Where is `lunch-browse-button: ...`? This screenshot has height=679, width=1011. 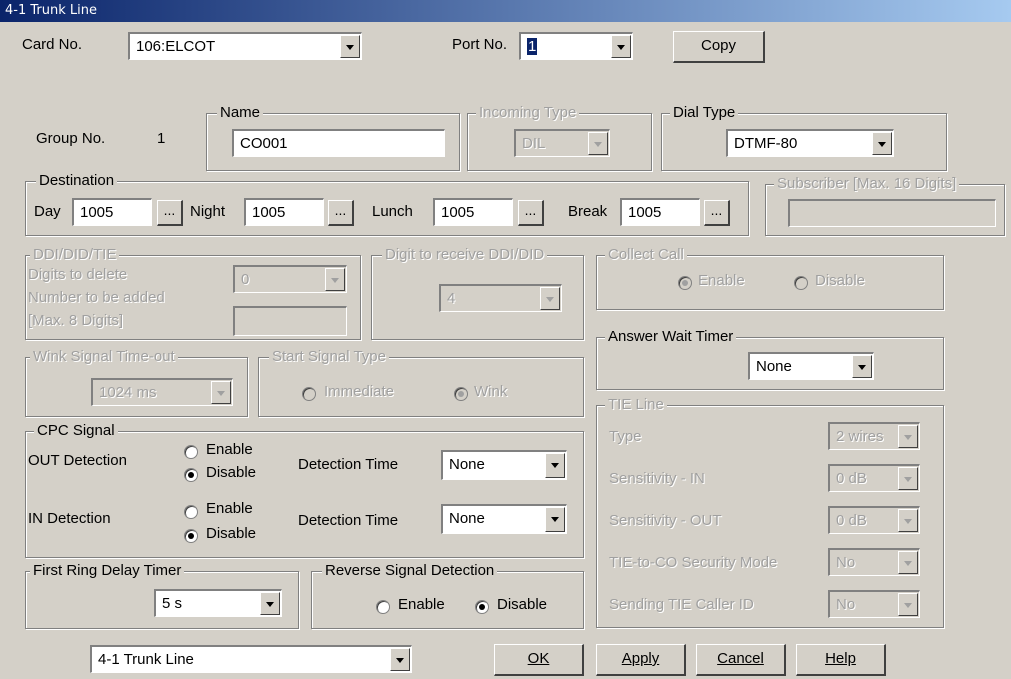 lunch-browse-button: ... is located at coordinates (531, 213).